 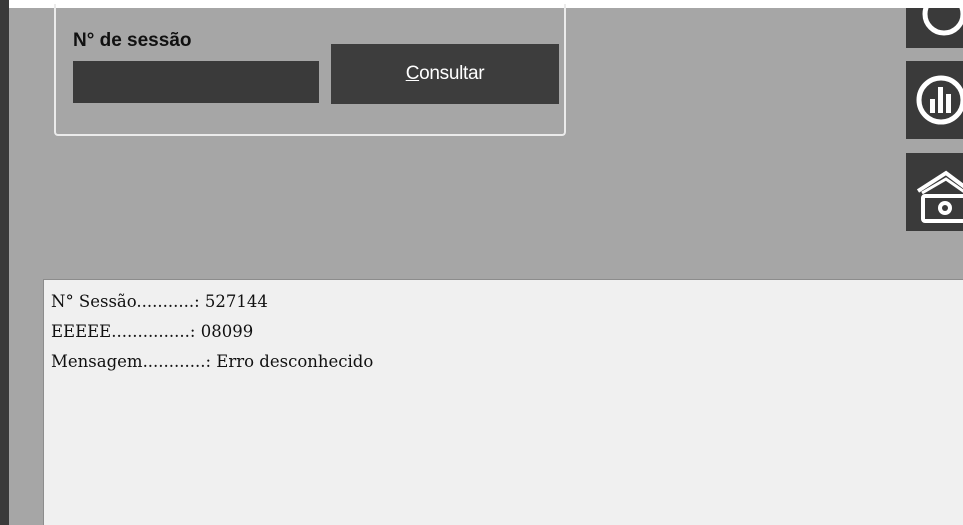 I want to click on left-panel-edge, so click(x=4, y=262).